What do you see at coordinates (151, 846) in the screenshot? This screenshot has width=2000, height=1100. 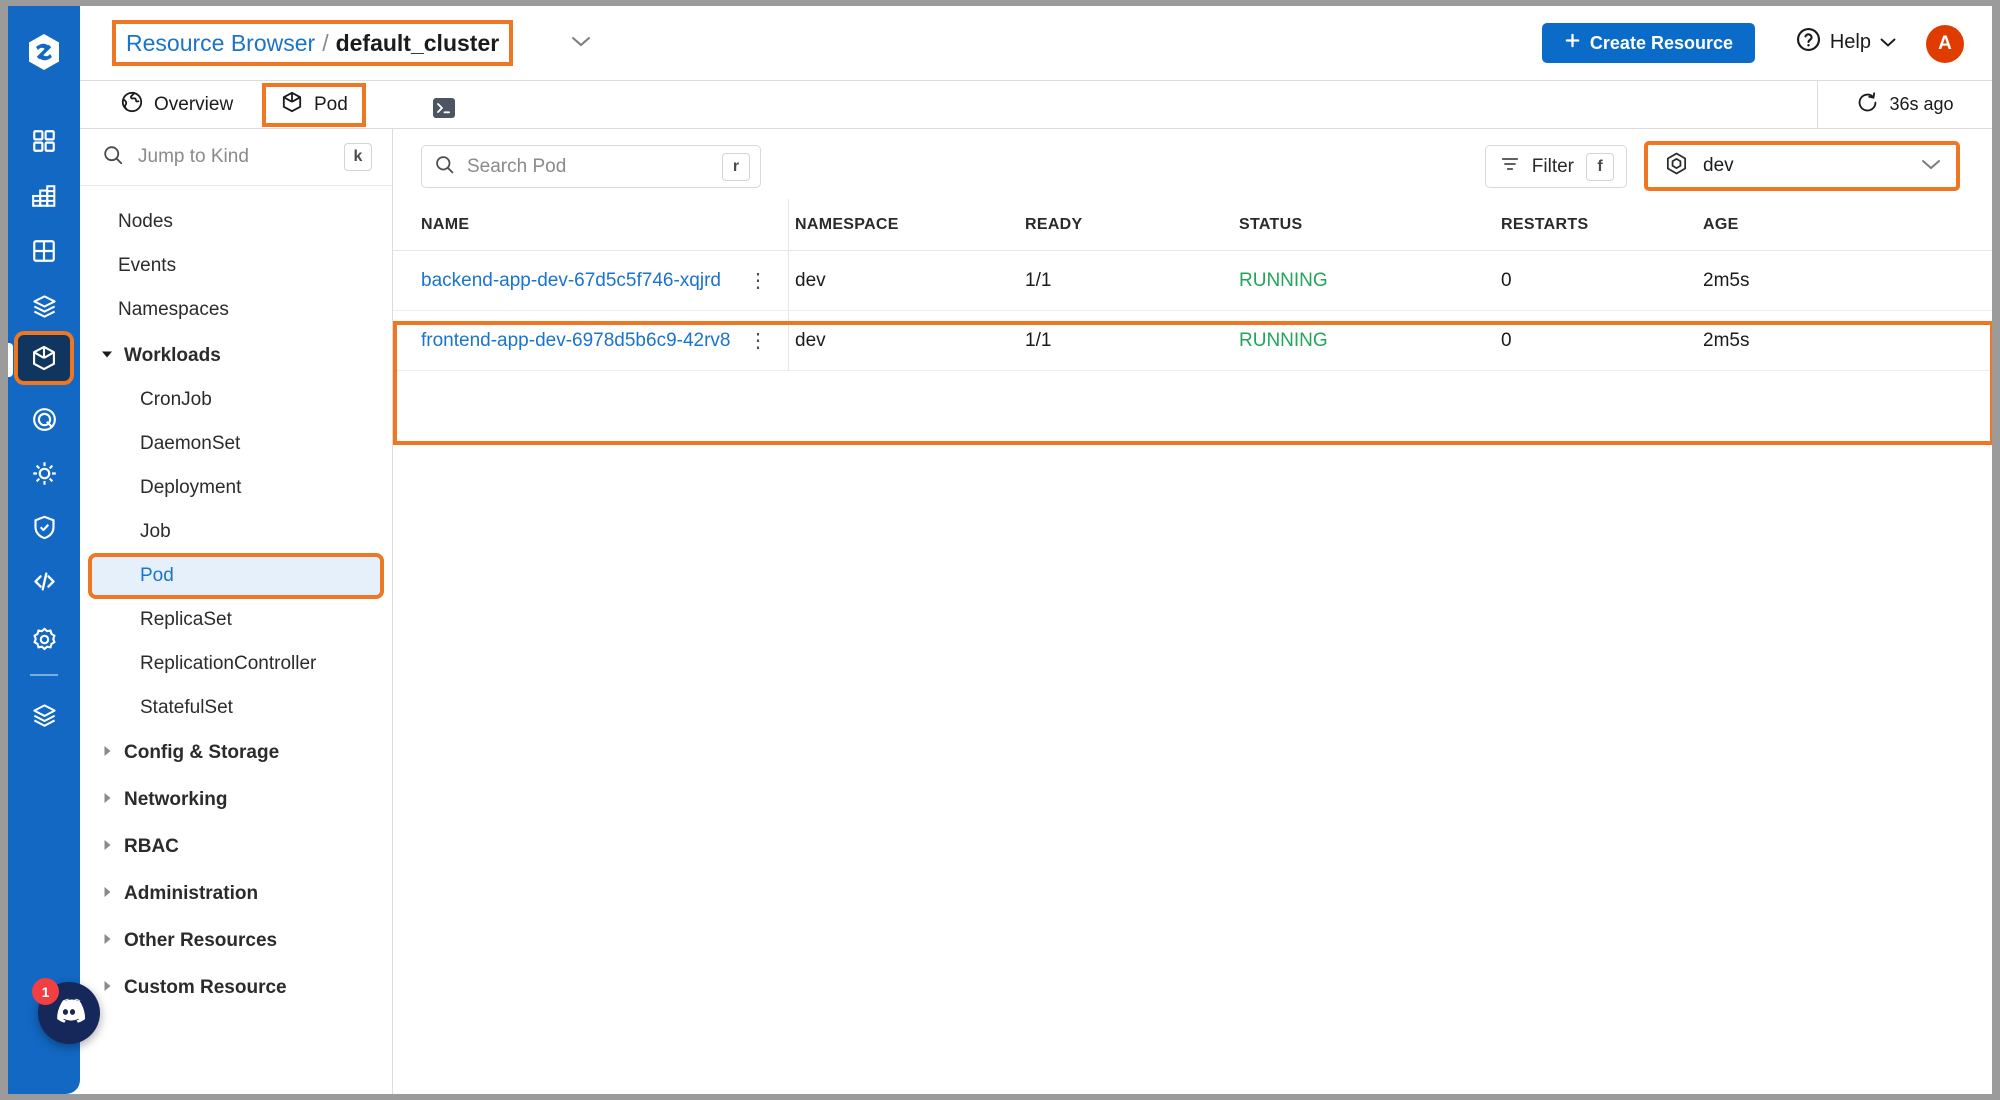 I see `sidebar-group-label: RBAC` at bounding box center [151, 846].